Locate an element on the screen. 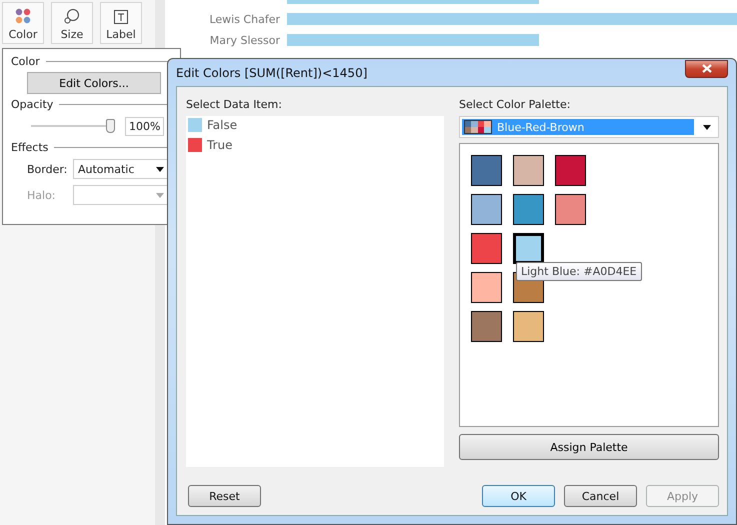  marks-card-button: Label is located at coordinates (121, 23).